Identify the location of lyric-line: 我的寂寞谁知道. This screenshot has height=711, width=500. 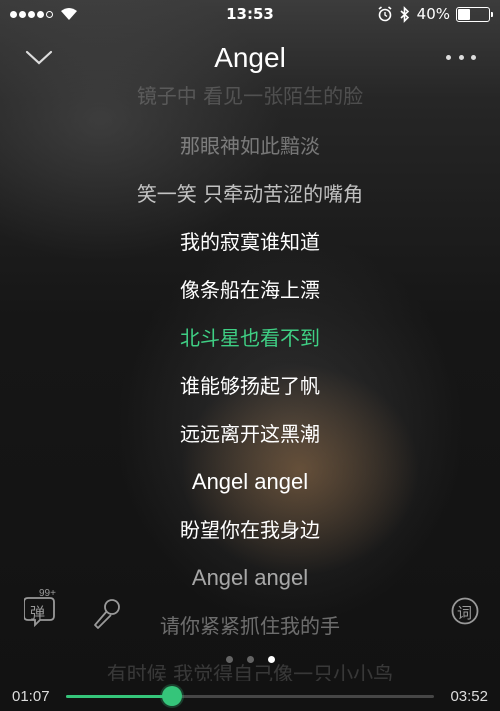
(250, 242).